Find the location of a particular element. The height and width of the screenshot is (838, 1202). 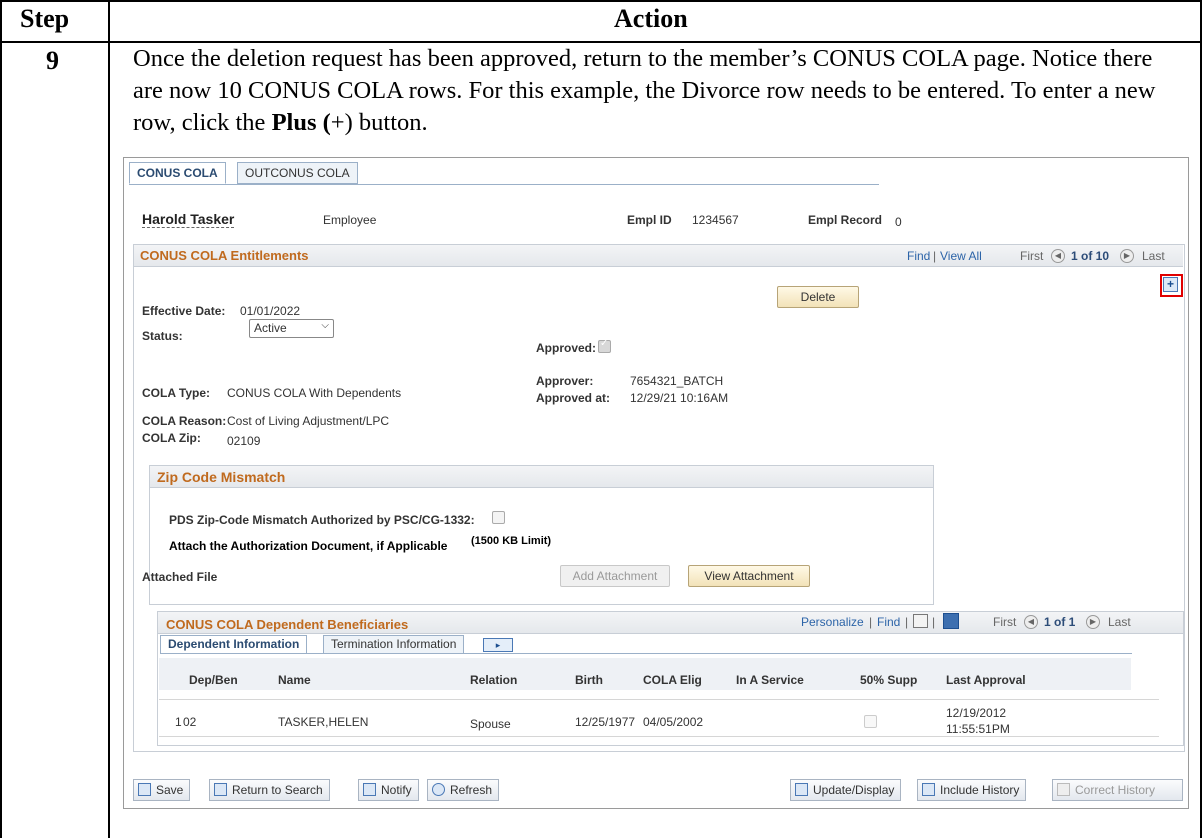

size-limit-label: (1500 KB Limit) is located at coordinates (511, 541).